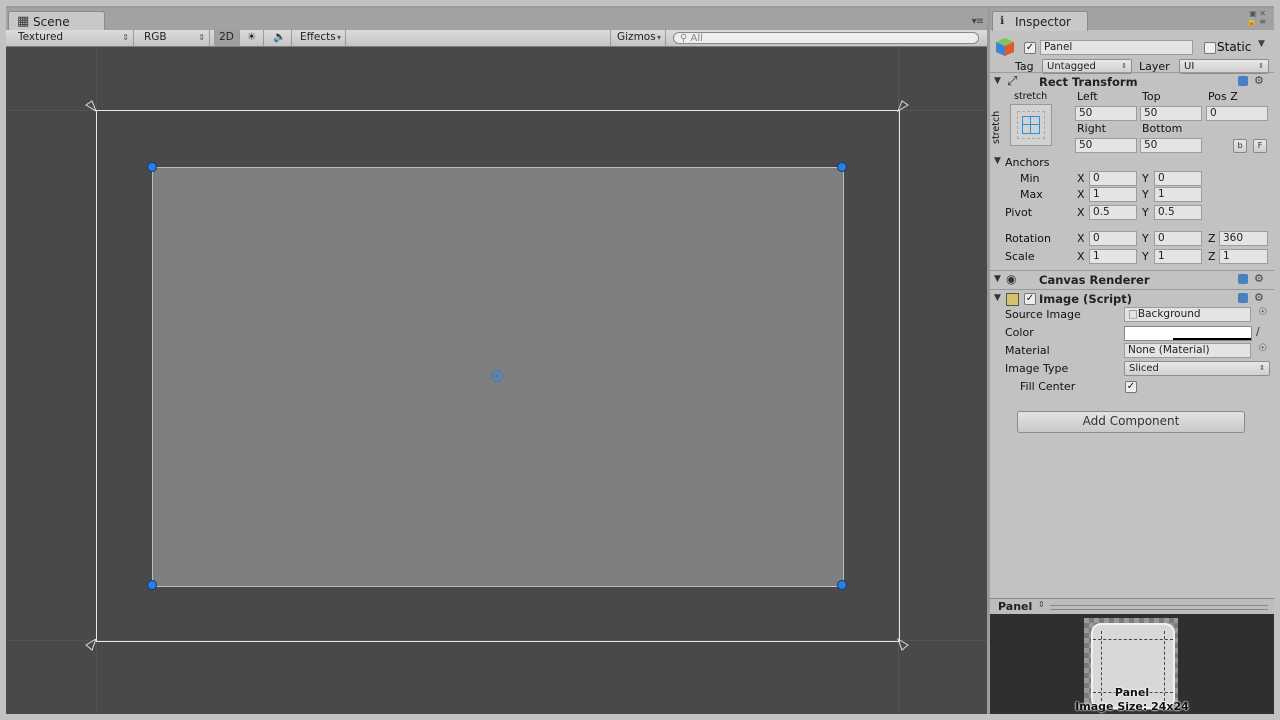  I want to click on tab-scene-label: Scene, so click(51, 22).